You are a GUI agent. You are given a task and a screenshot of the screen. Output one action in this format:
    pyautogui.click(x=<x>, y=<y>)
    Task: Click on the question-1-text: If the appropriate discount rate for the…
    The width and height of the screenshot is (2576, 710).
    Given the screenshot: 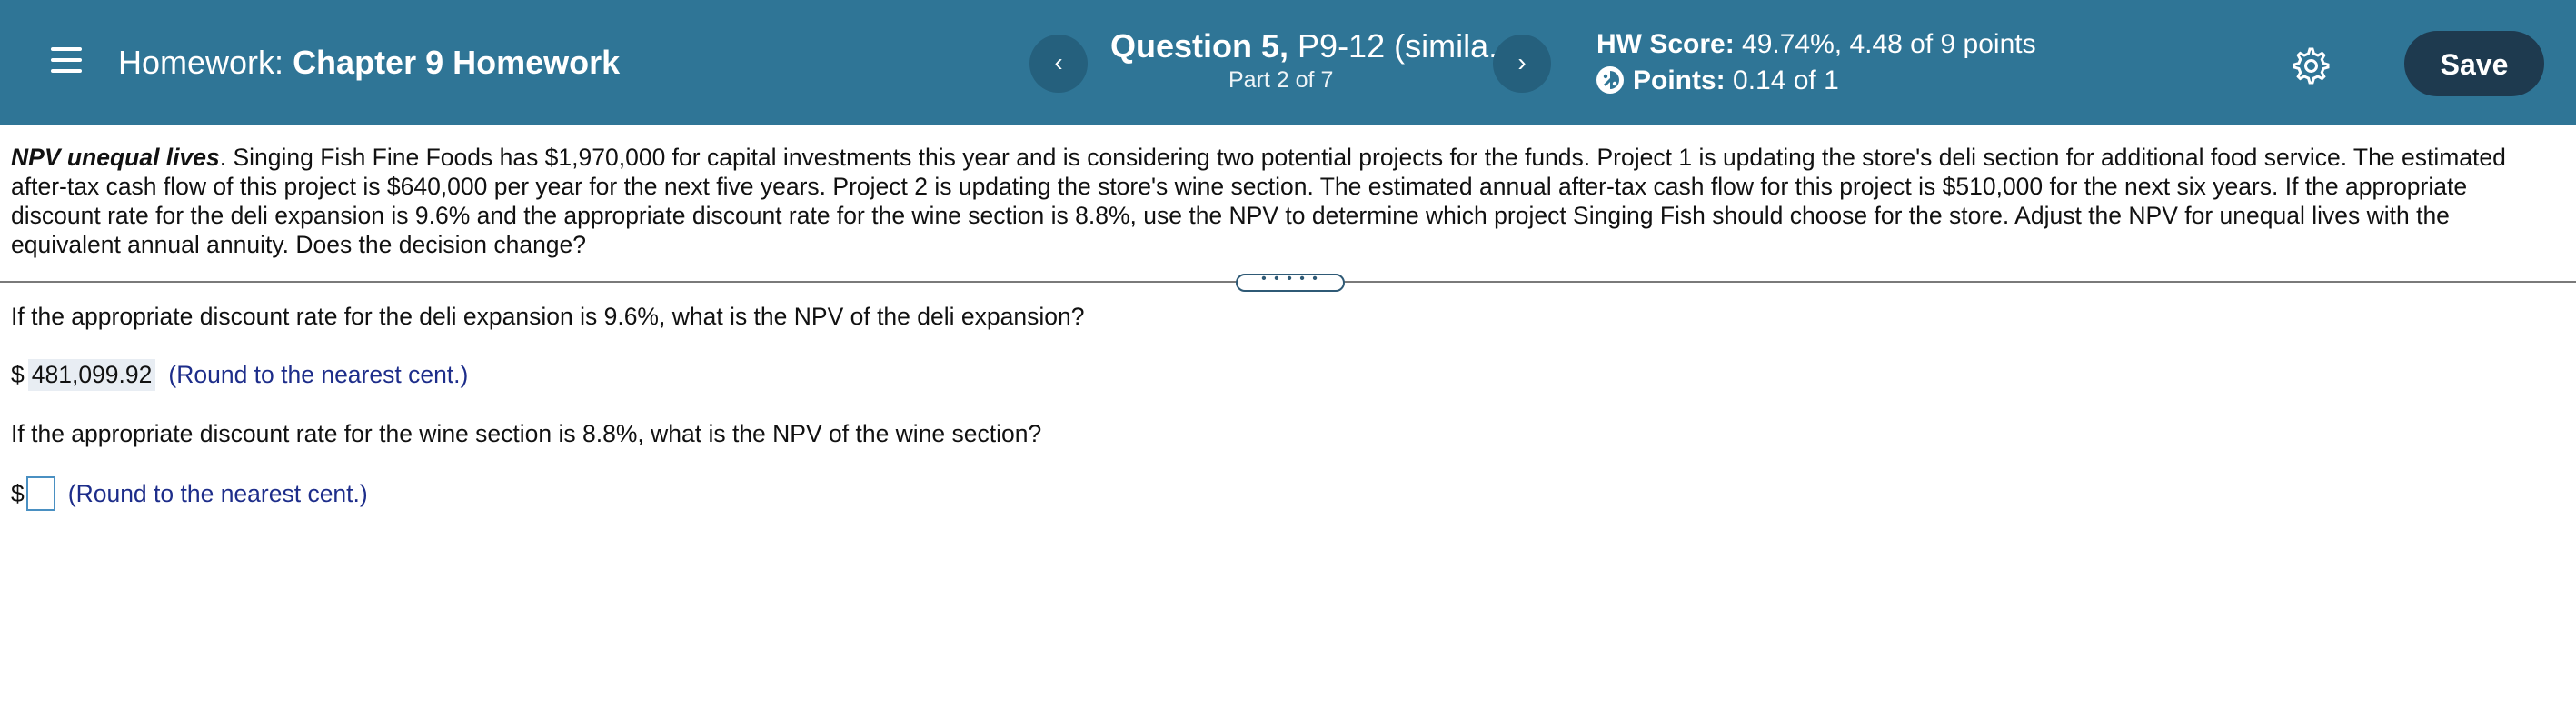 What is the action you would take?
    pyautogui.click(x=548, y=316)
    